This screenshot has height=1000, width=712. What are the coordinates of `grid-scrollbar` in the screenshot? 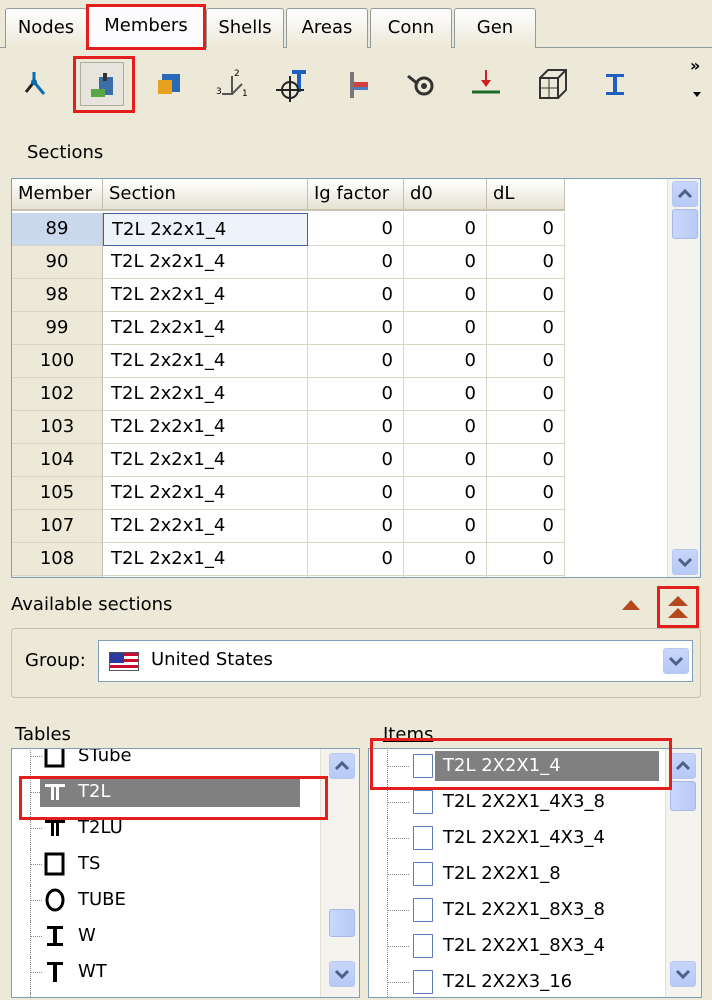 It's located at (683, 378).